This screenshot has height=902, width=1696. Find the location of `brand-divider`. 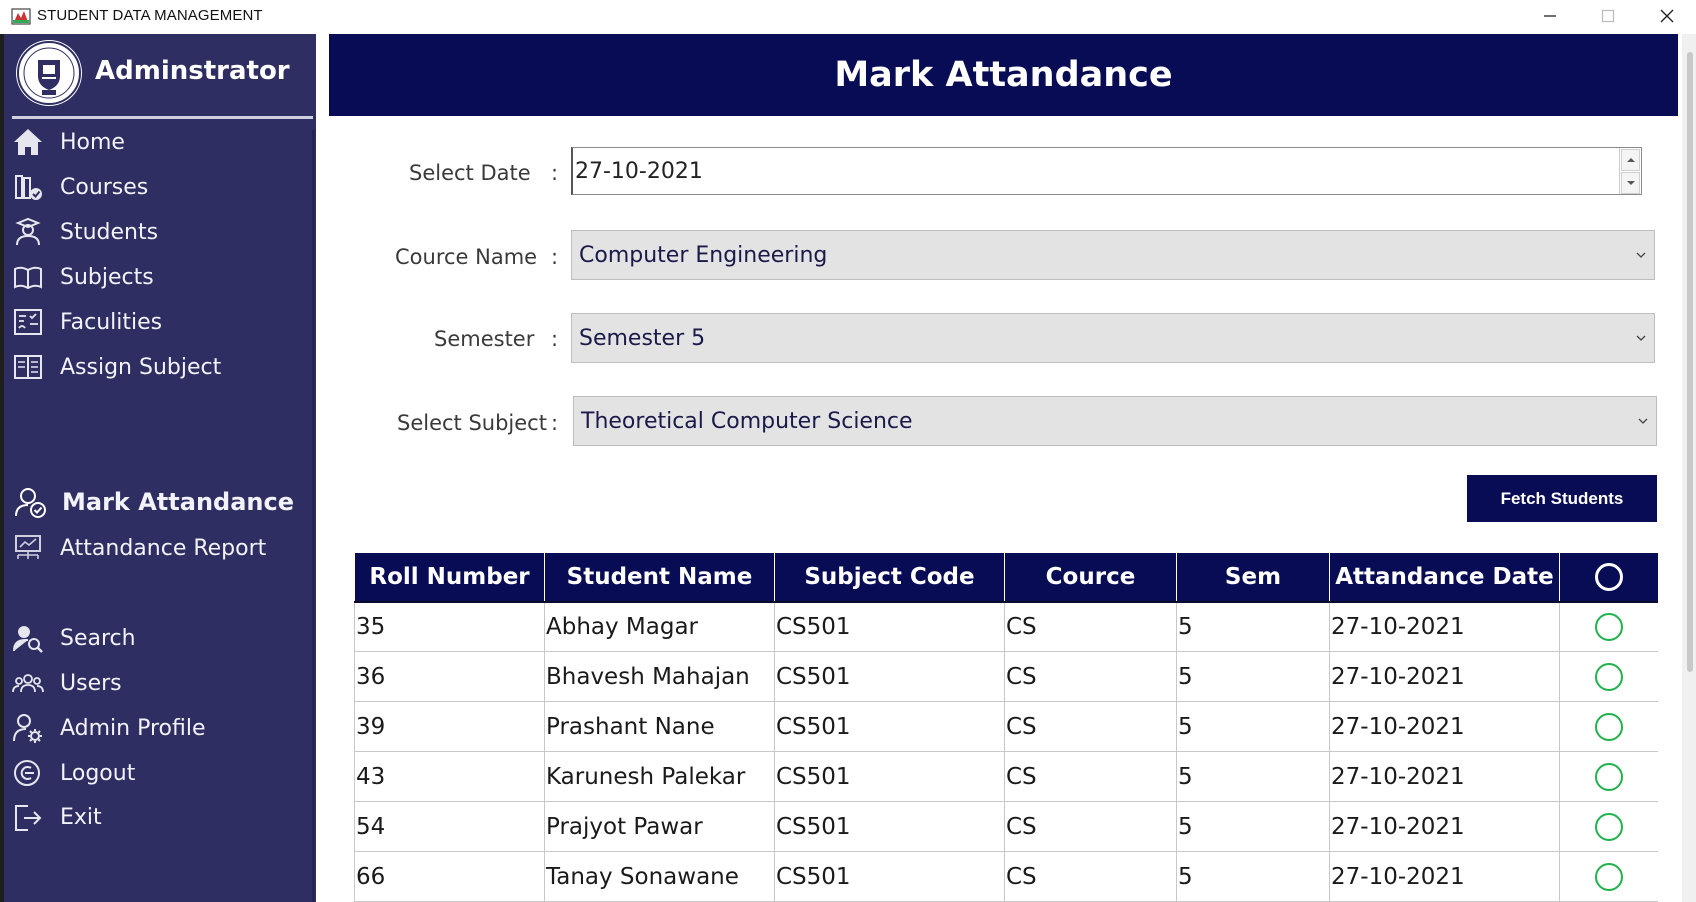

brand-divider is located at coordinates (162, 117).